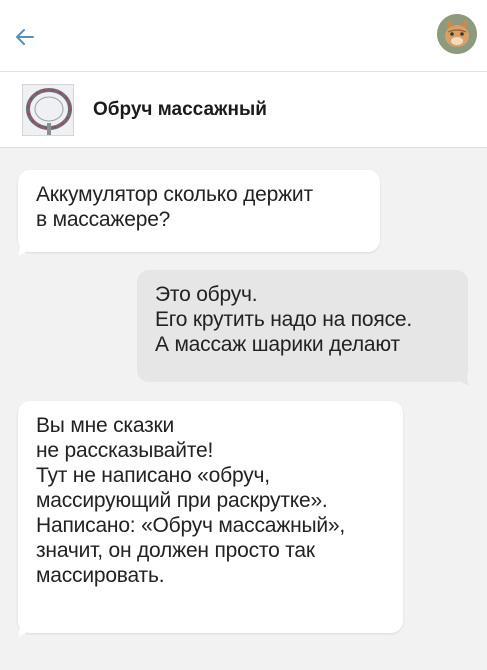 This screenshot has width=487, height=670. I want to click on user-avatar, so click(457, 34).